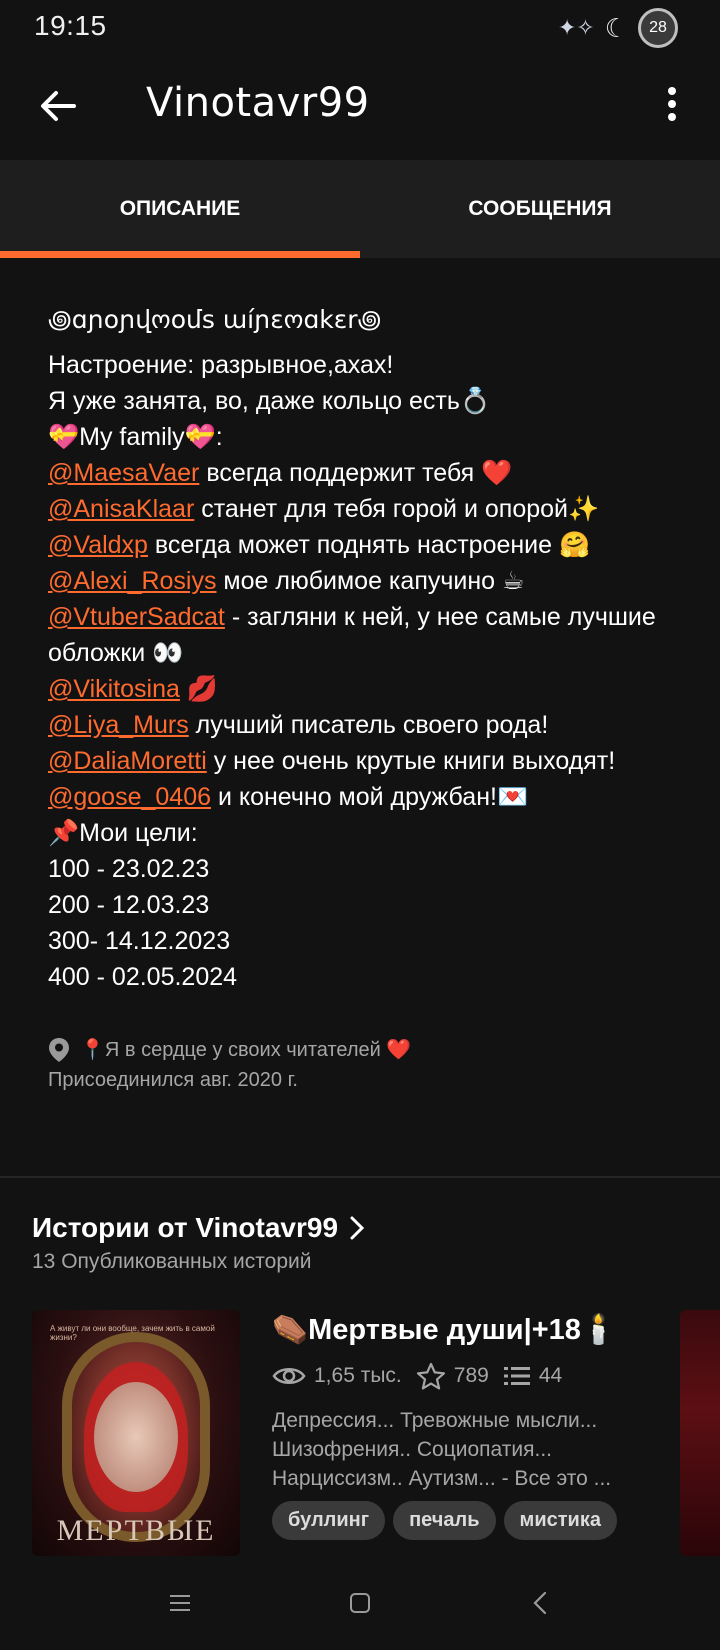  I want to click on section-divider, so click(360, 1177).